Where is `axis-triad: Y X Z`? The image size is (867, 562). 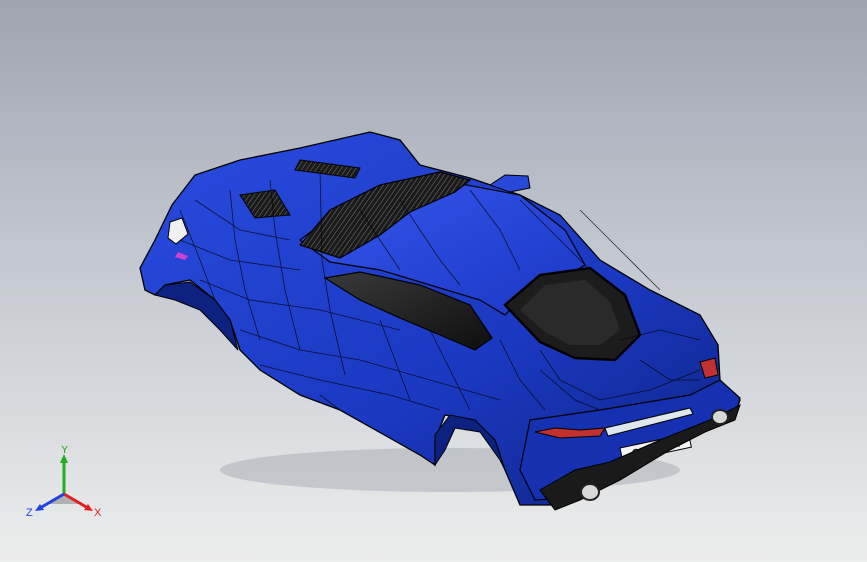
axis-triad: Y X Z is located at coordinates (64, 482).